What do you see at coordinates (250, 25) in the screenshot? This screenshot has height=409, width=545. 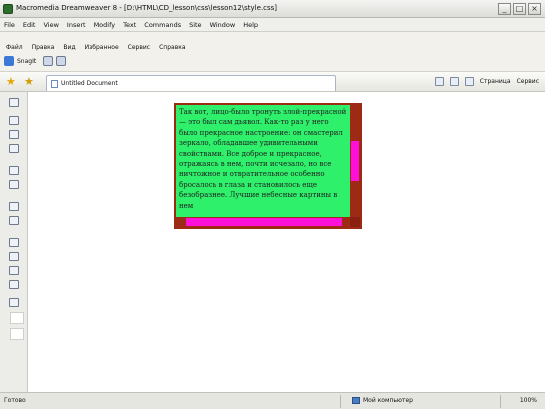 I see `menu-help: Help` at bounding box center [250, 25].